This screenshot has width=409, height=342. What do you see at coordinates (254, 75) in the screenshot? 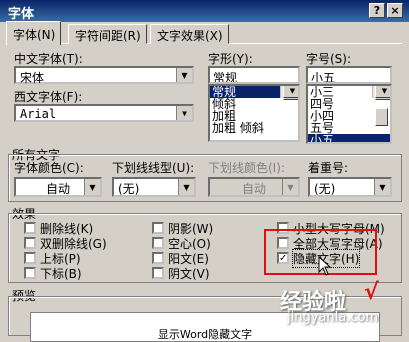
I see `font-style-input: 常规` at bounding box center [254, 75].